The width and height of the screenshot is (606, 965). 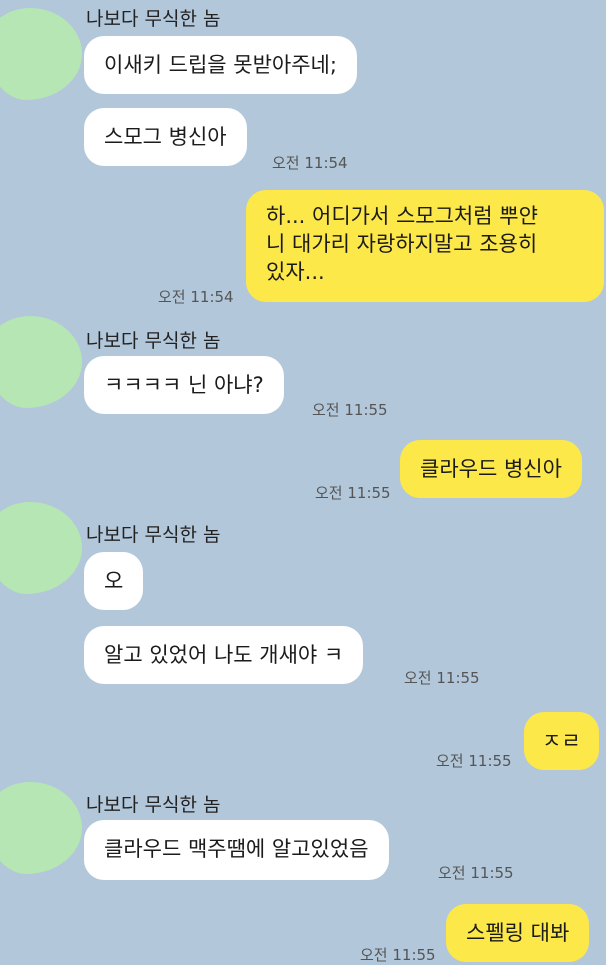 I want to click on message-bubble-incoming: 스모그 병신아, so click(x=165, y=137).